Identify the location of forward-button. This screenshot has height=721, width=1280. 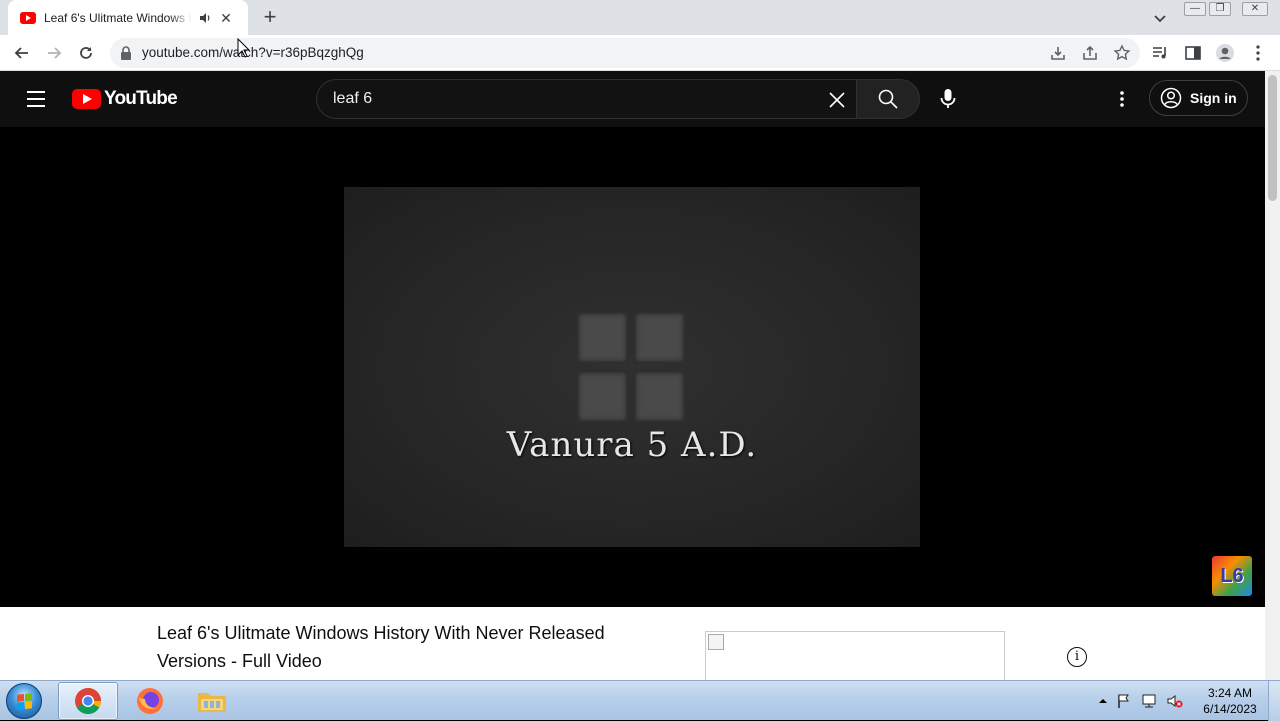
(54, 53).